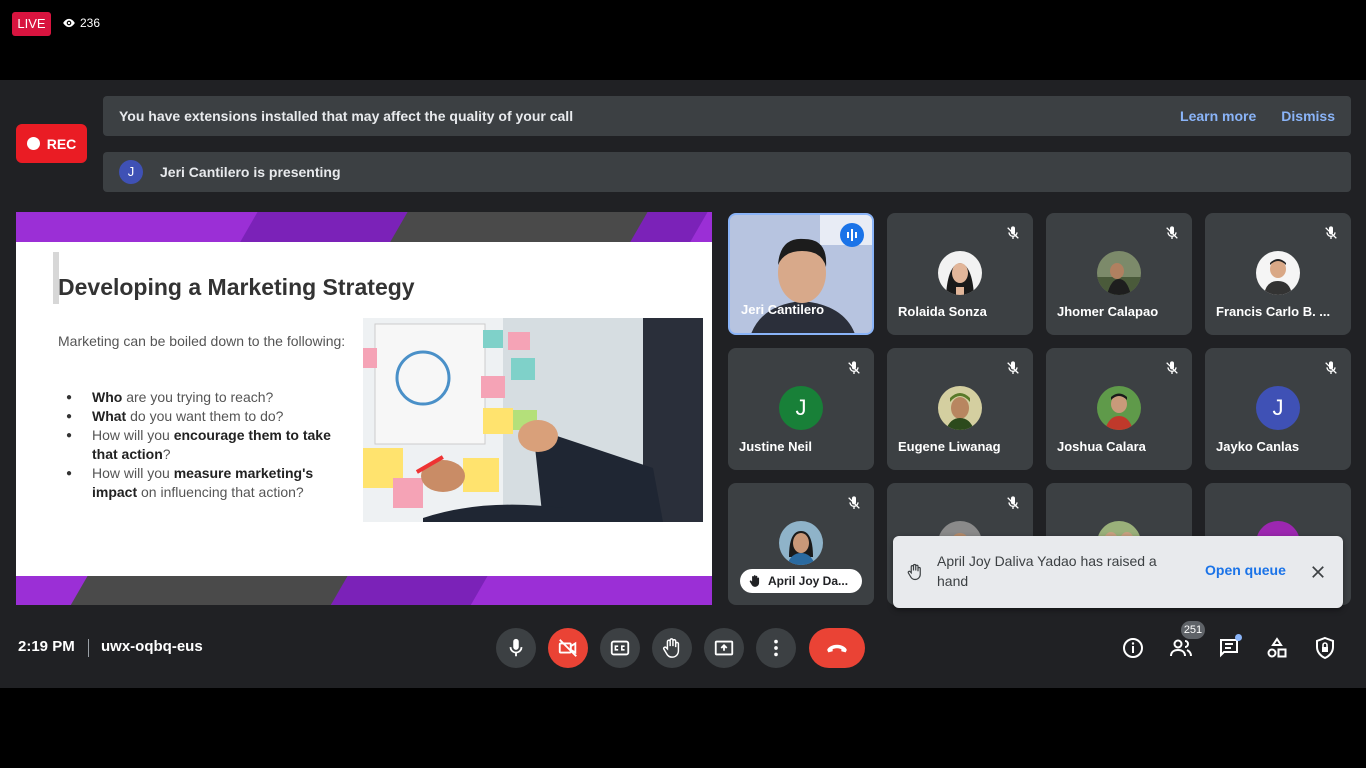  I want to click on raise-hand-icon, so click(671, 648).